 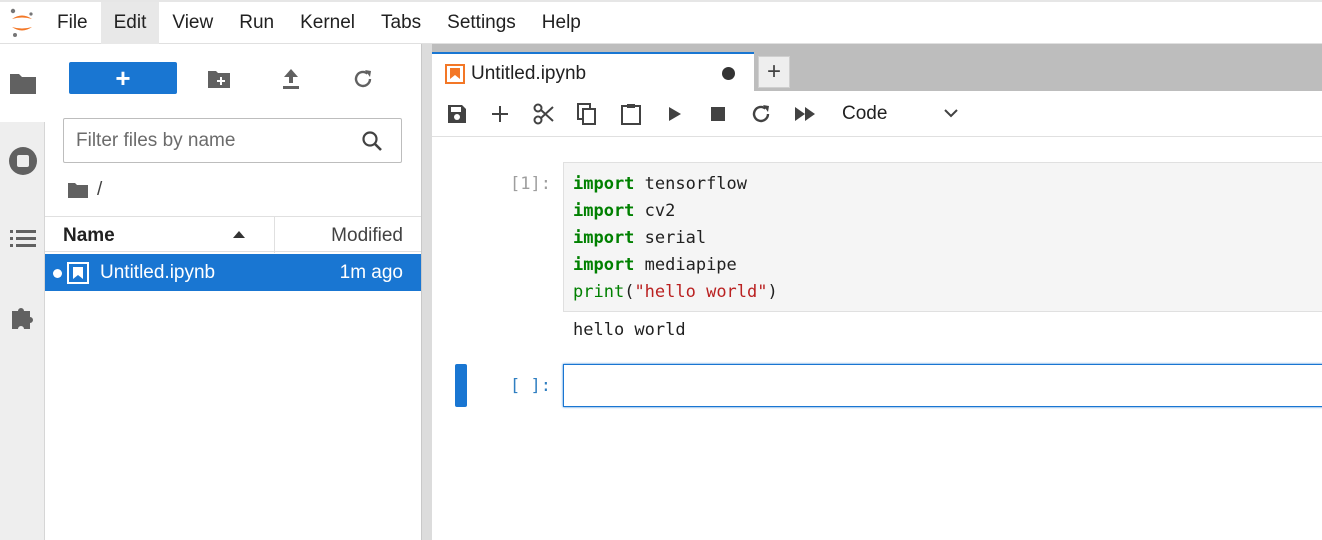 What do you see at coordinates (593, 71) in the screenshot?
I see `tab-untitled-notebook: Untitled.ipynb` at bounding box center [593, 71].